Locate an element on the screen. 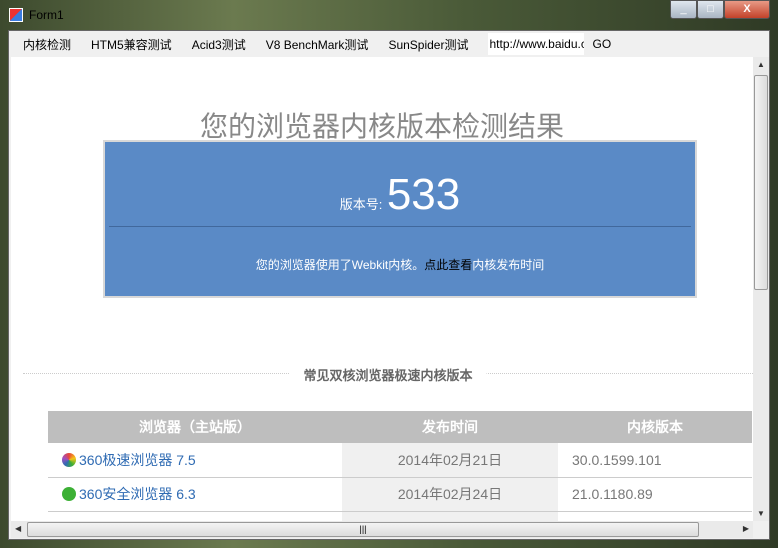  title-bar: Form1 _ □ X is located at coordinates (389, 15).